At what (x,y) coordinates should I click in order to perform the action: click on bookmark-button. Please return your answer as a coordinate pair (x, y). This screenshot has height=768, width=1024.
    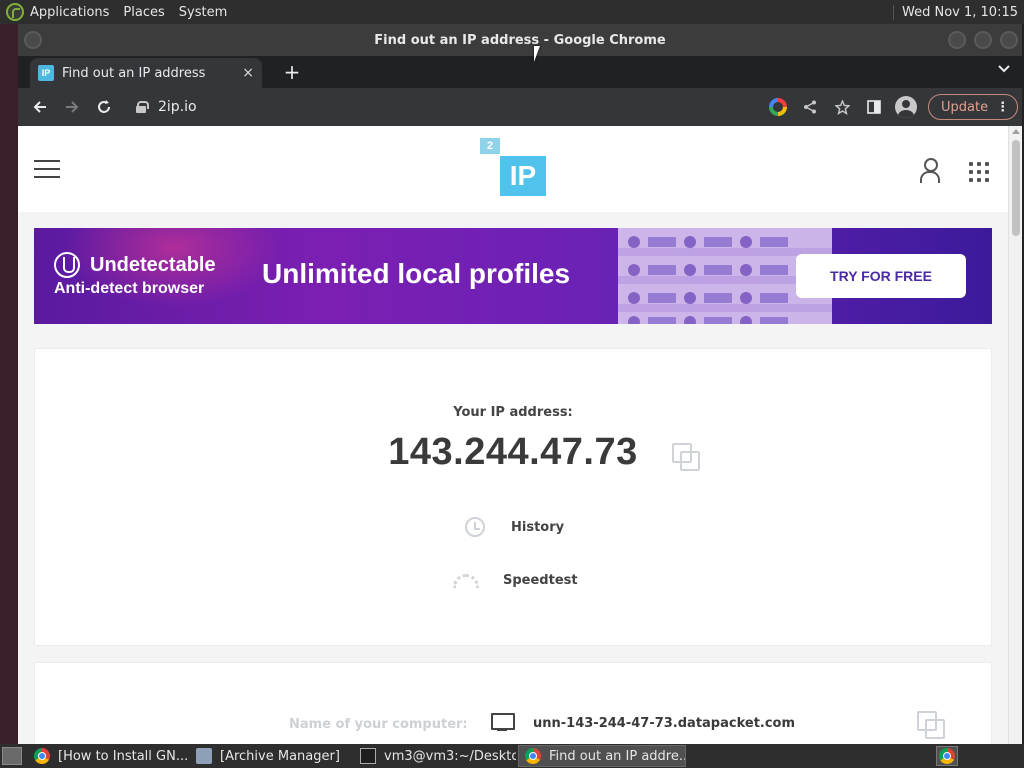
    Looking at the image, I should click on (842, 107).